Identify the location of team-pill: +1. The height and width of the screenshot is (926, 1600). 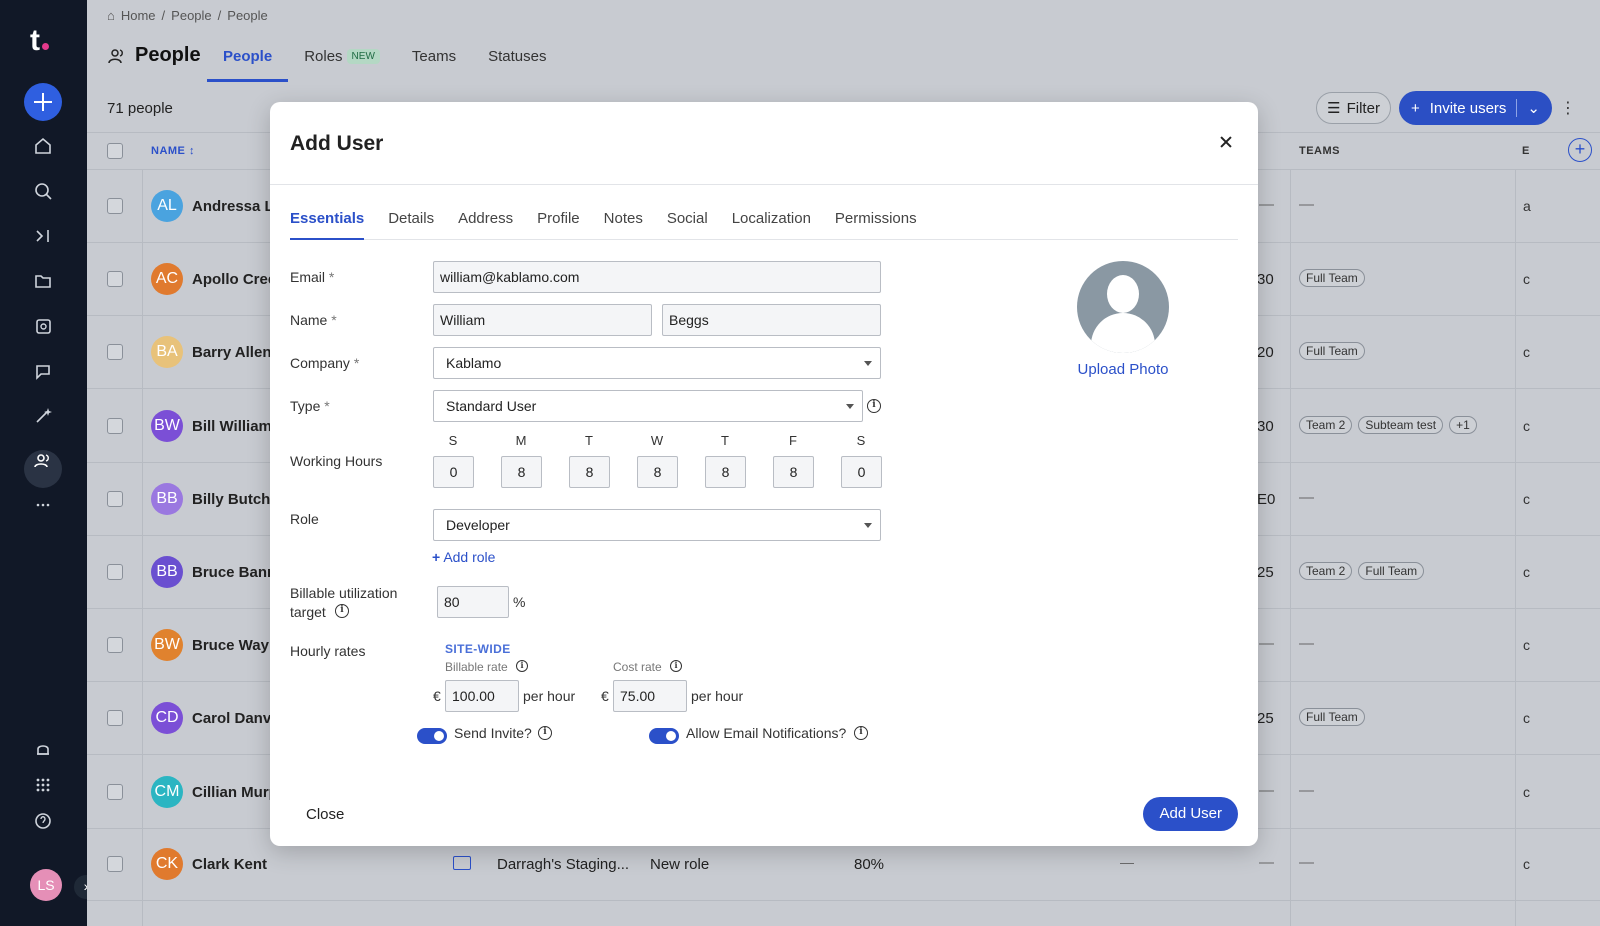
(1463, 424).